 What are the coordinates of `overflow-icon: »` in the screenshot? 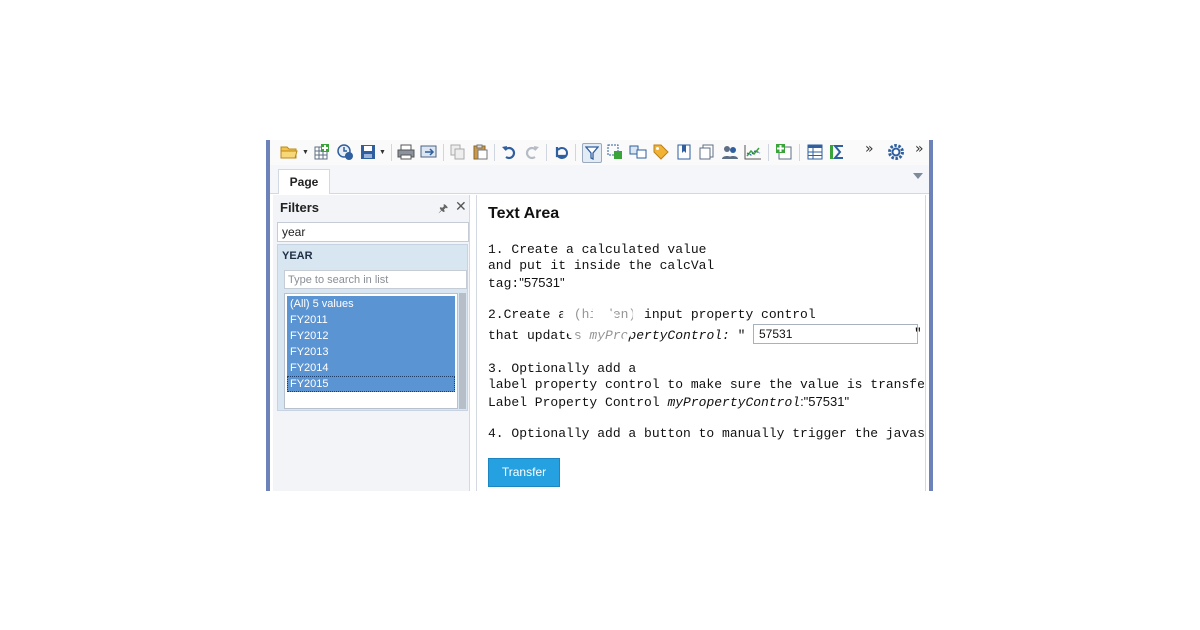 It's located at (919, 149).